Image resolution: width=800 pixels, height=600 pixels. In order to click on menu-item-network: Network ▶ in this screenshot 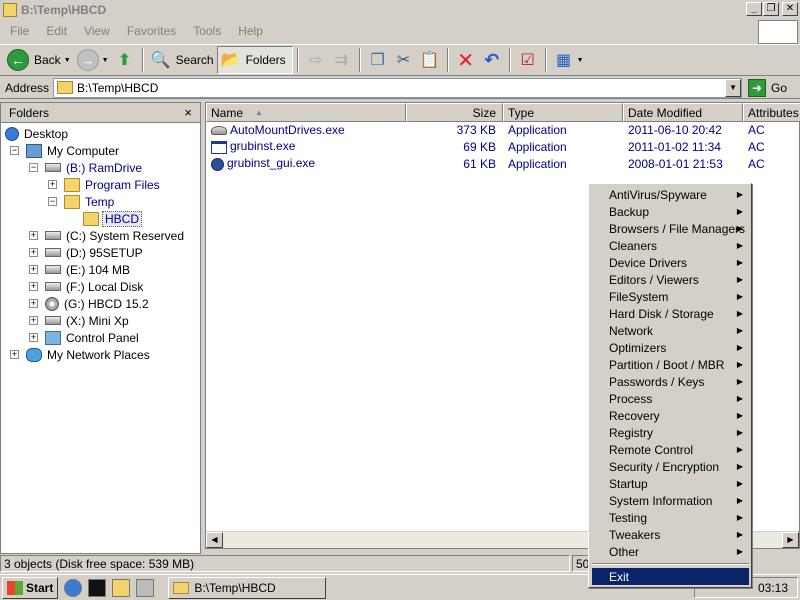, I will do `click(670, 330)`.